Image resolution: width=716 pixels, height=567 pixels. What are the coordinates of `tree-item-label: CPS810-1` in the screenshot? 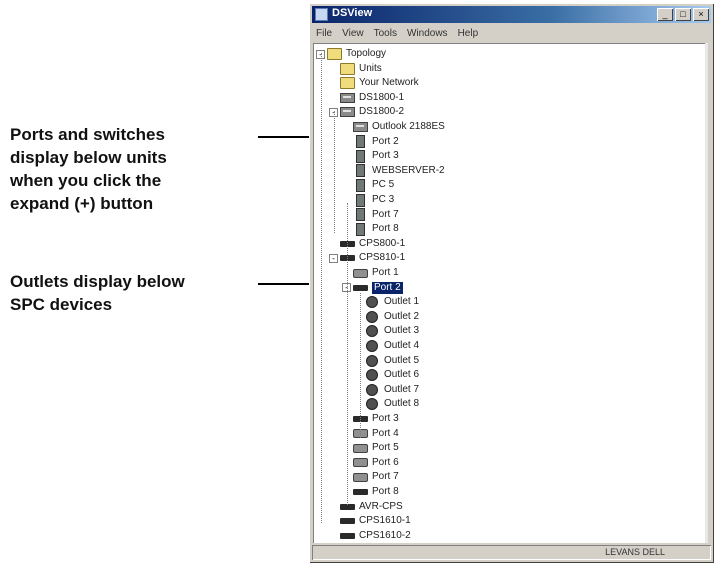 It's located at (382, 258).